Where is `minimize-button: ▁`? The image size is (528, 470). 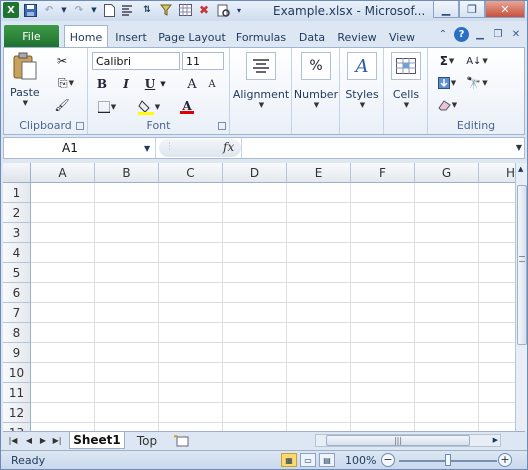
minimize-button: ▁ is located at coordinates (446, 9).